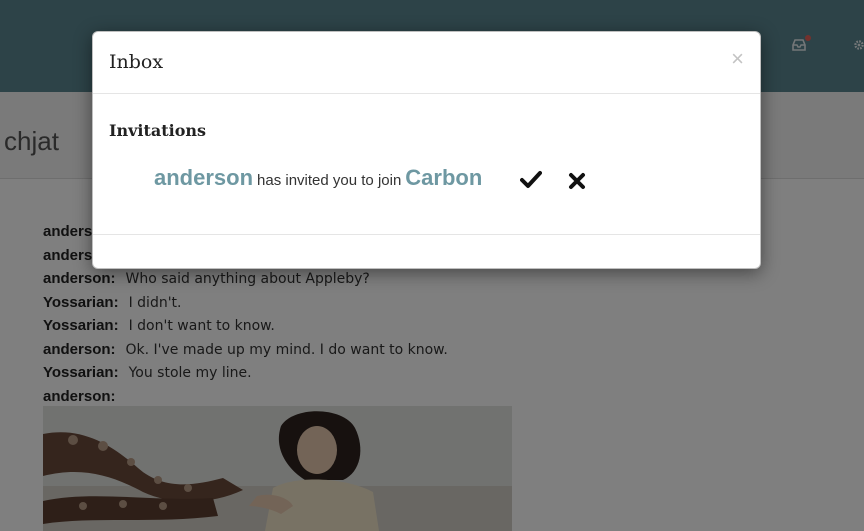  I want to click on invitations-heading: Invitations, so click(158, 130).